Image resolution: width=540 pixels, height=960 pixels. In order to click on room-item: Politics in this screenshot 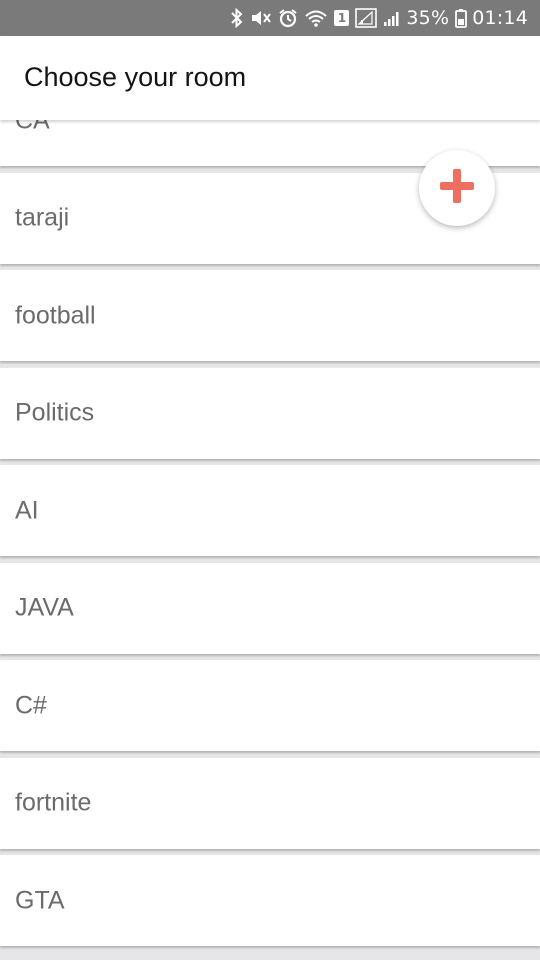, I will do `click(270, 413)`.